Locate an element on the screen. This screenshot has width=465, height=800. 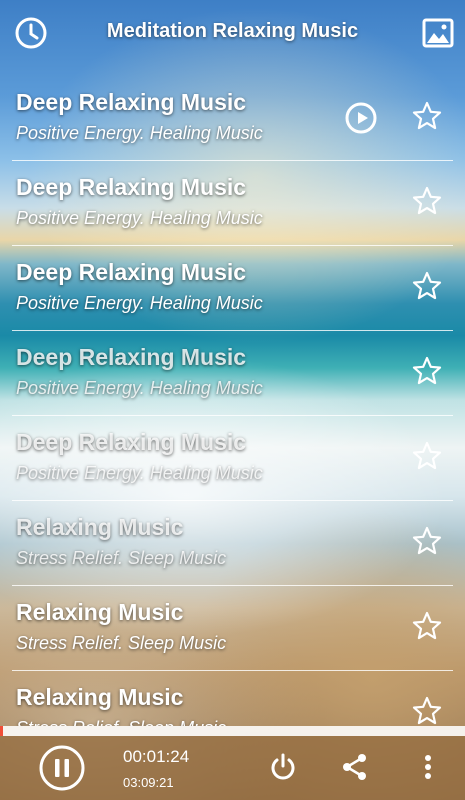
total-time: 03:09:21 is located at coordinates (148, 782).